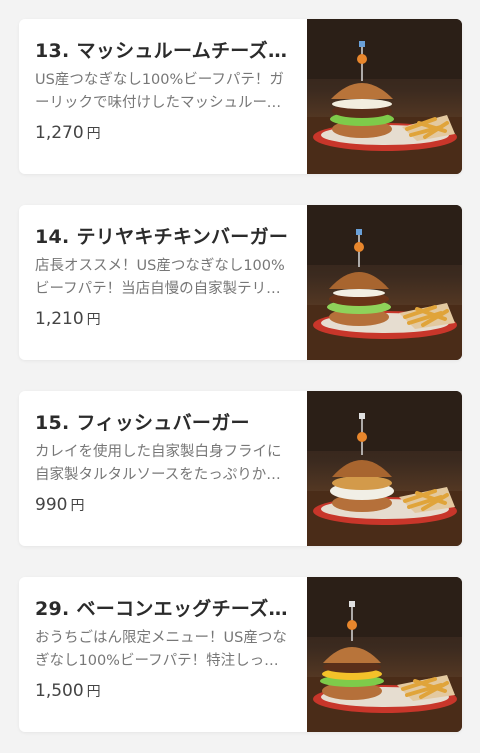 This screenshot has width=480, height=753. Describe the element at coordinates (51, 505) in the screenshot. I see `menu-item-price: 990` at that location.